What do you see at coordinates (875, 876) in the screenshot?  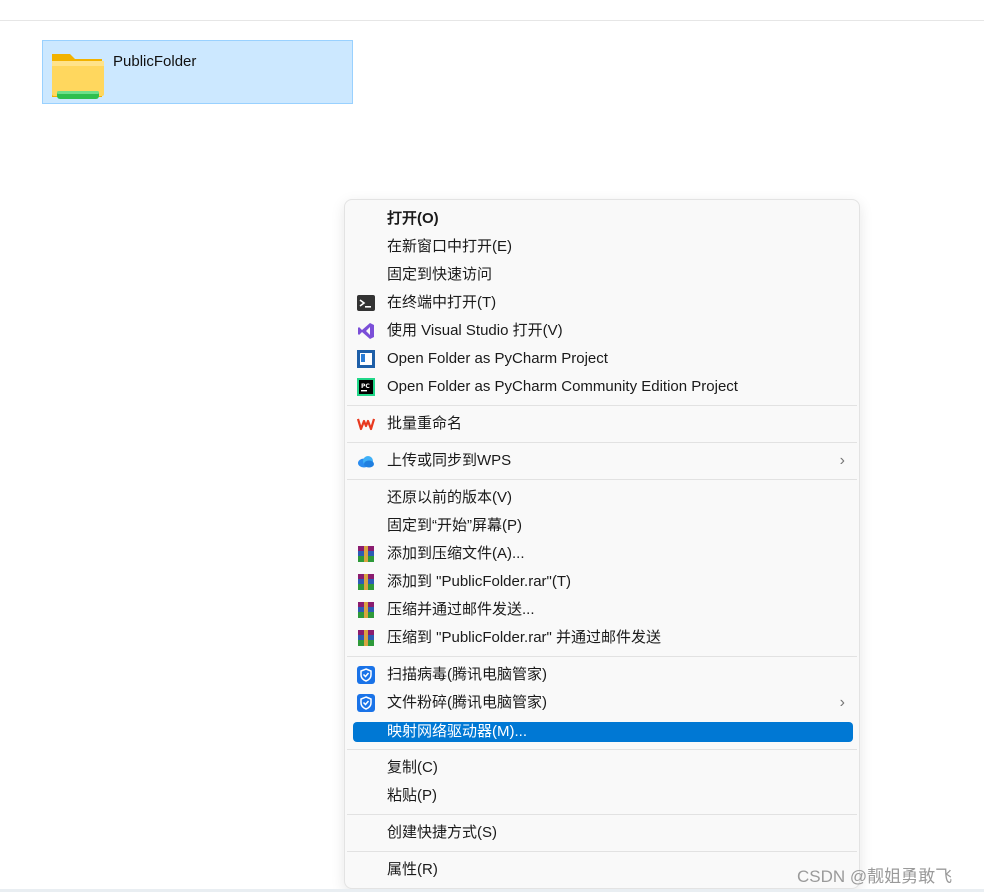 I see `watermark-text: CSDN @靓姐勇敢飞` at bounding box center [875, 876].